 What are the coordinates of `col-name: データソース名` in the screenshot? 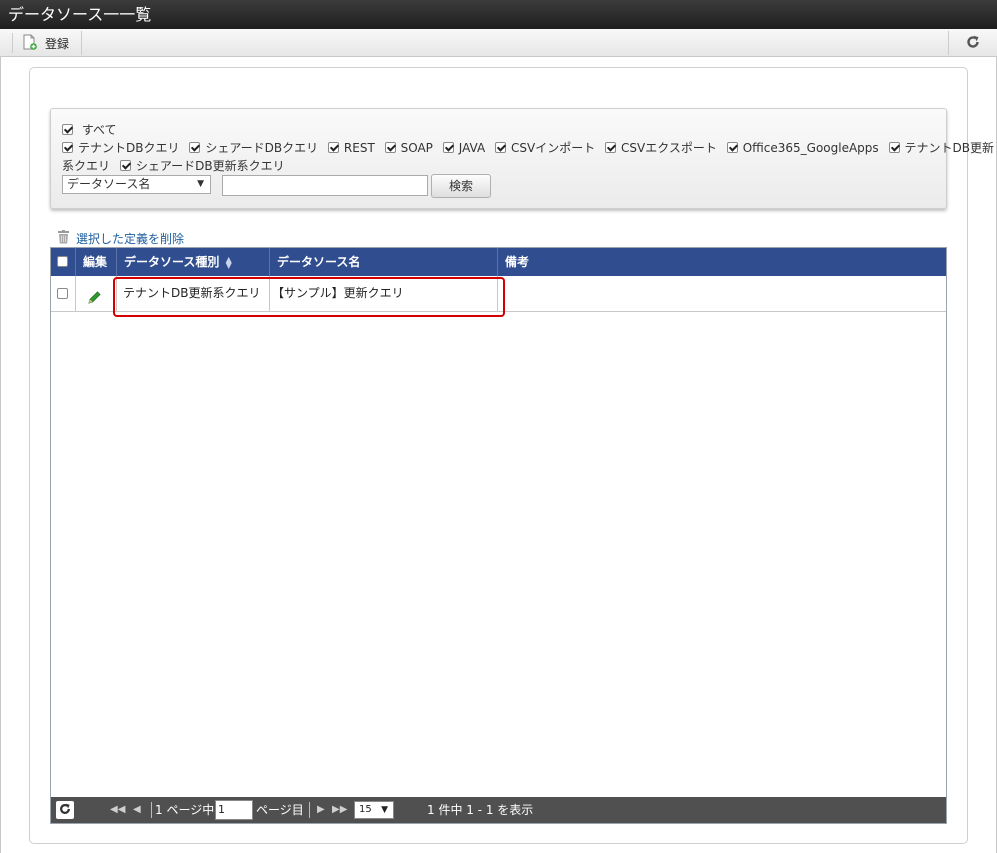 It's located at (384, 262).